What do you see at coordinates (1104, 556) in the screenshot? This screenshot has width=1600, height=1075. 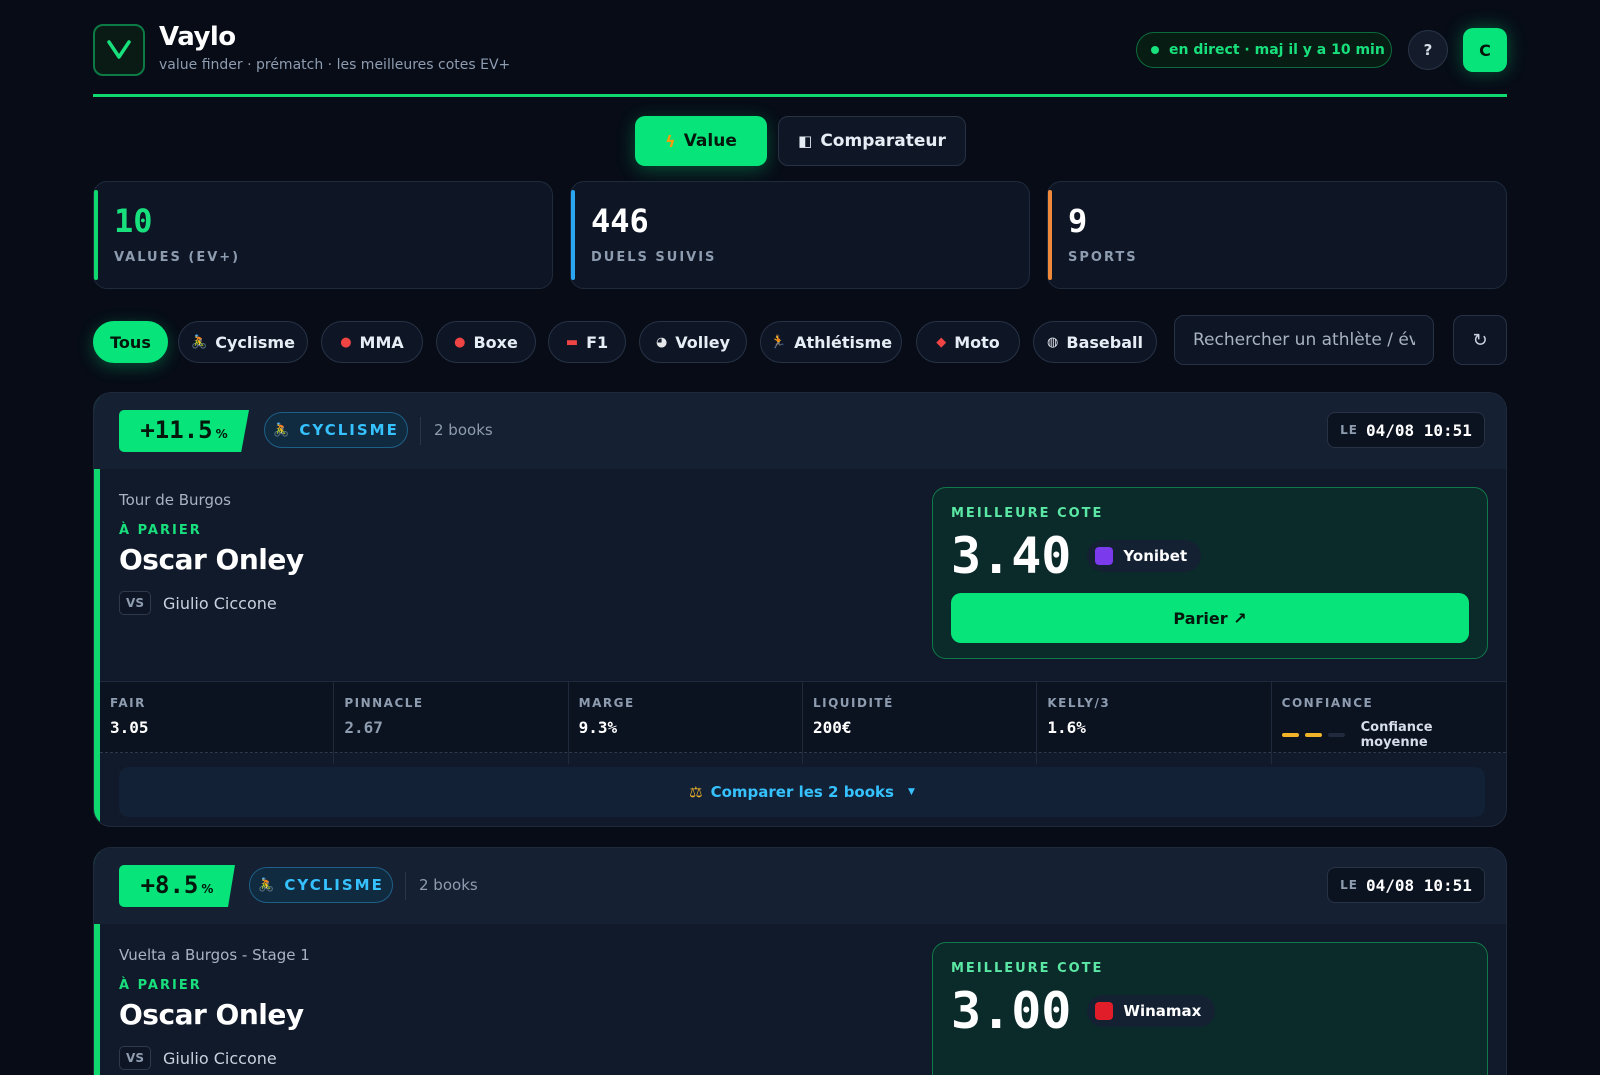 I see `bookmaker-logo-icon` at bounding box center [1104, 556].